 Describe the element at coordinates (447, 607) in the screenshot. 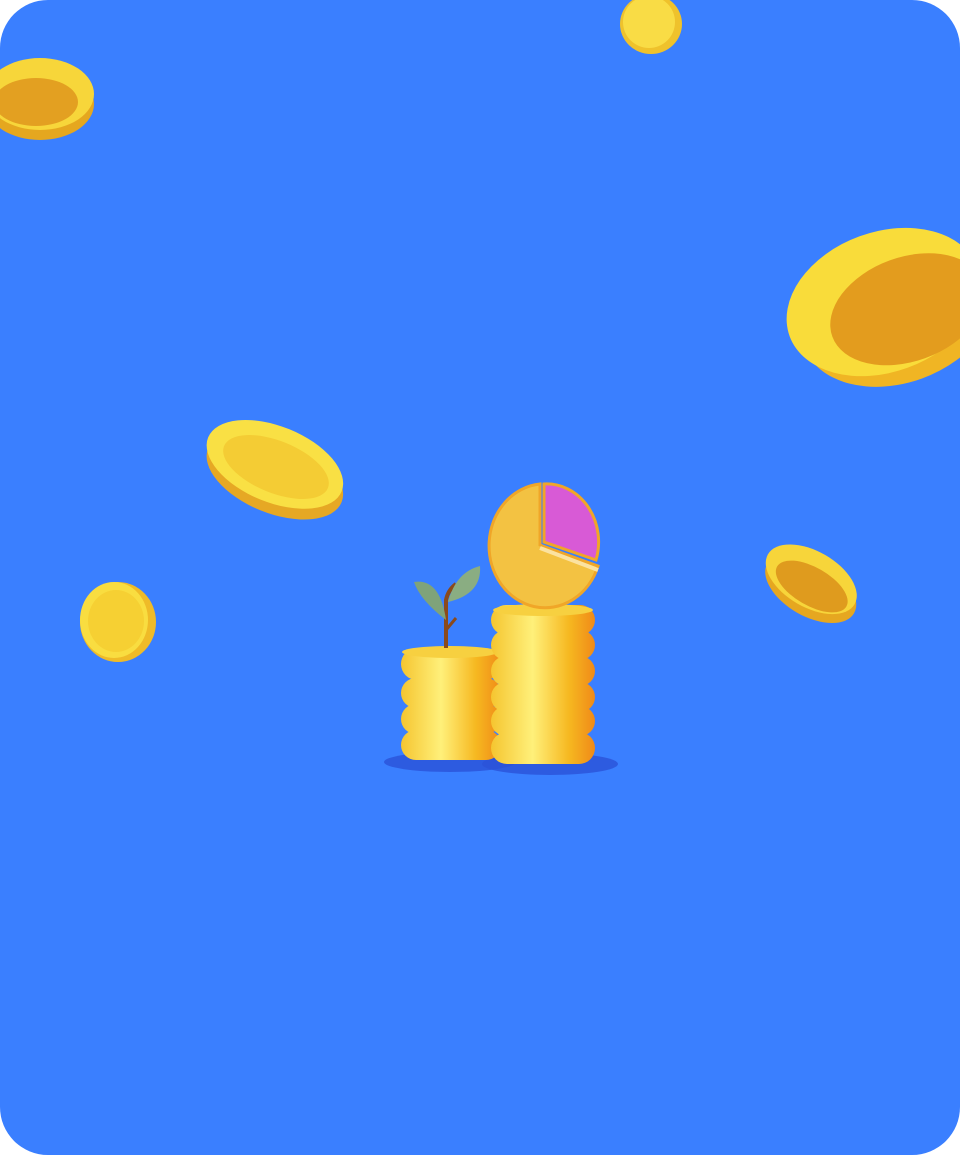

I see `plant-icon` at that location.